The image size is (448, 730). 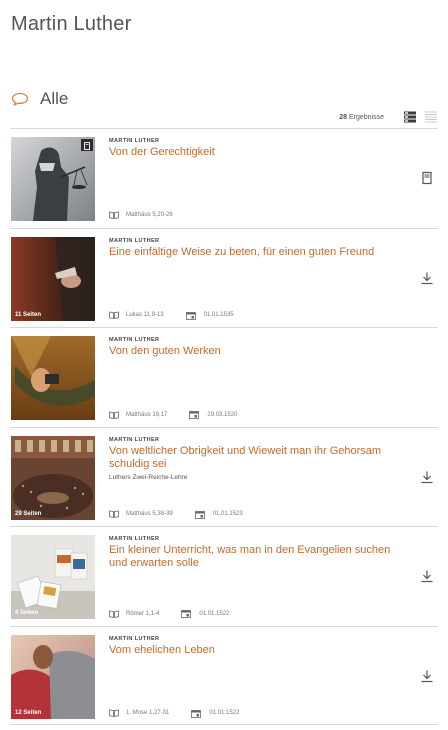 What do you see at coordinates (149, 514) in the screenshot?
I see `scripture-reference: Matthäus 5,38-39` at bounding box center [149, 514].